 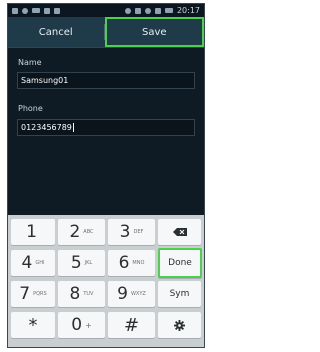 I want to click on hash-key: #, so click(x=131, y=325).